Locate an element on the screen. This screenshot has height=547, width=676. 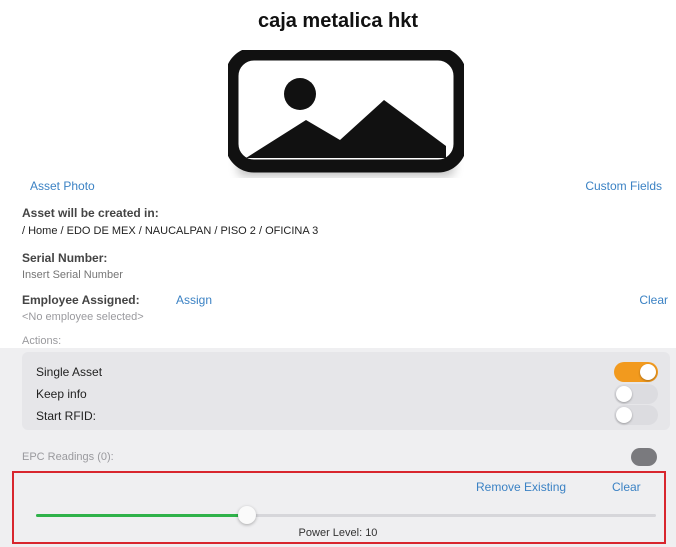
power-level-label: Power Level: 10 is located at coordinates (338, 533).